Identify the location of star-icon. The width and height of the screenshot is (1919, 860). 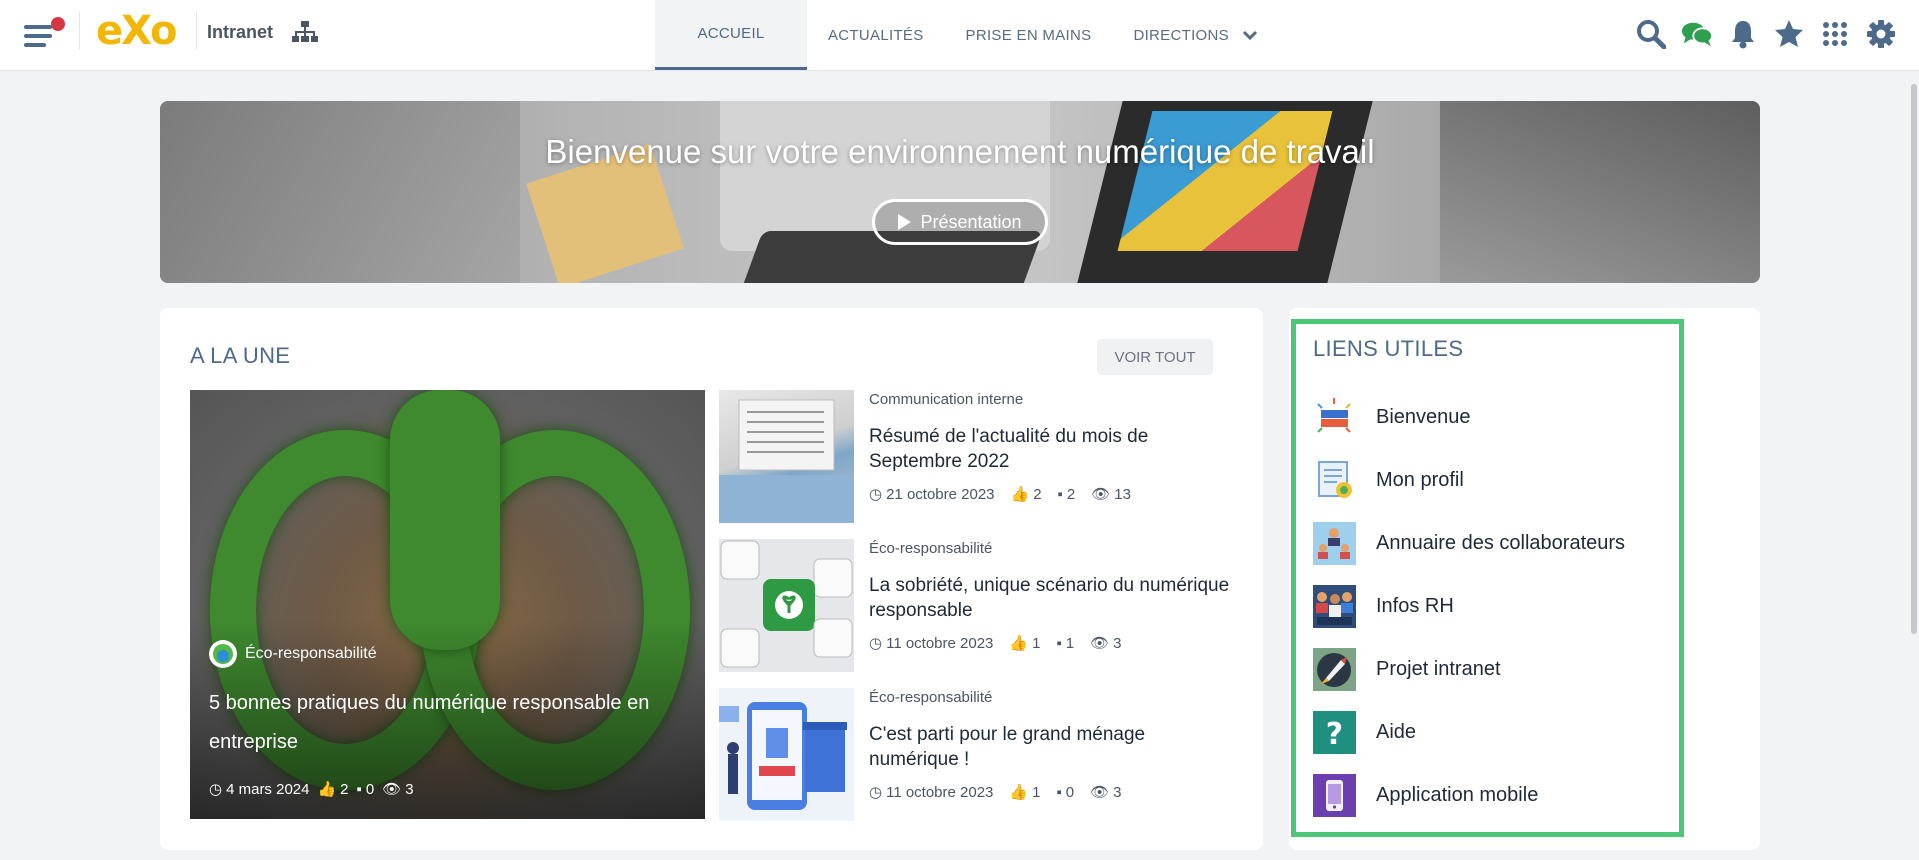
(1789, 34).